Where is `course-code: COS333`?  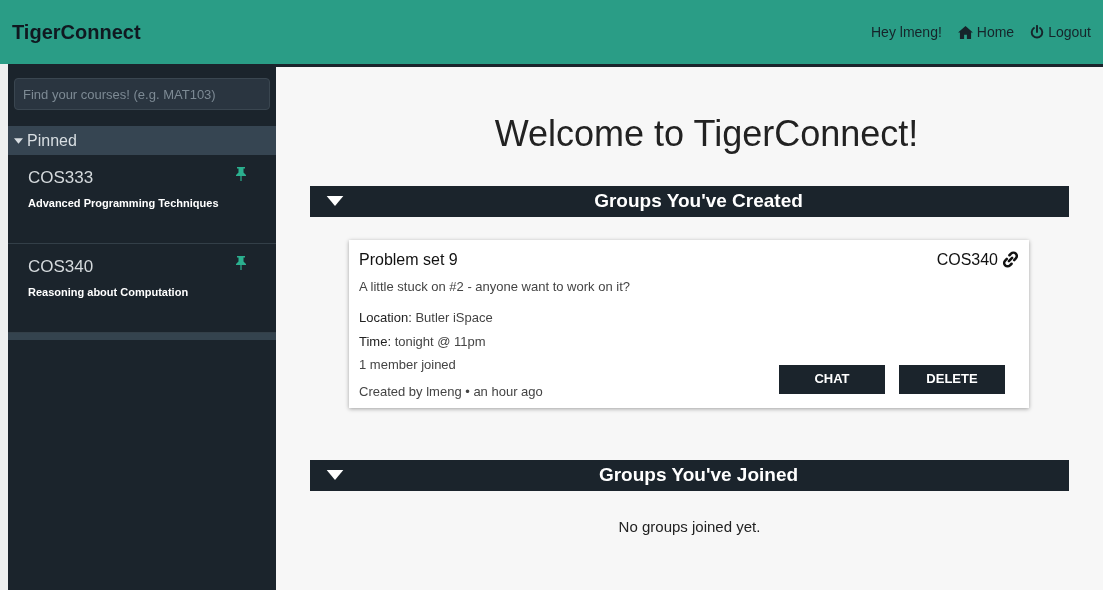 course-code: COS333 is located at coordinates (61, 178).